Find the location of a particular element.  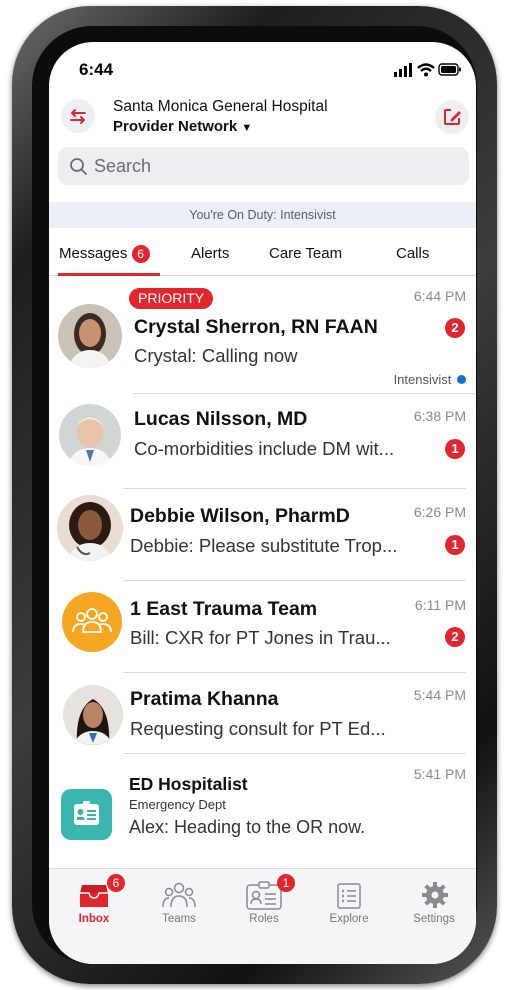

nav-teams-label: Teams is located at coordinates (179, 919).